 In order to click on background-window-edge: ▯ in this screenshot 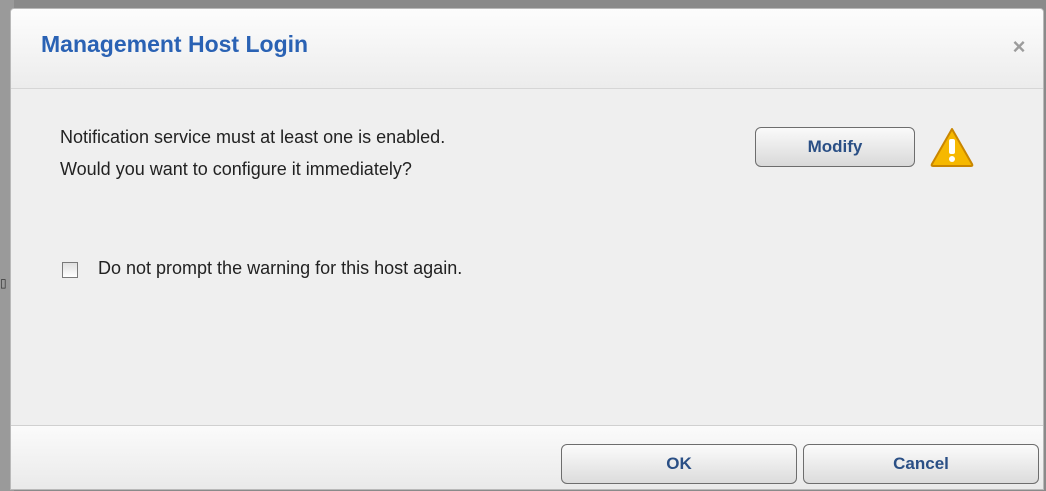, I will do `click(3, 283)`.